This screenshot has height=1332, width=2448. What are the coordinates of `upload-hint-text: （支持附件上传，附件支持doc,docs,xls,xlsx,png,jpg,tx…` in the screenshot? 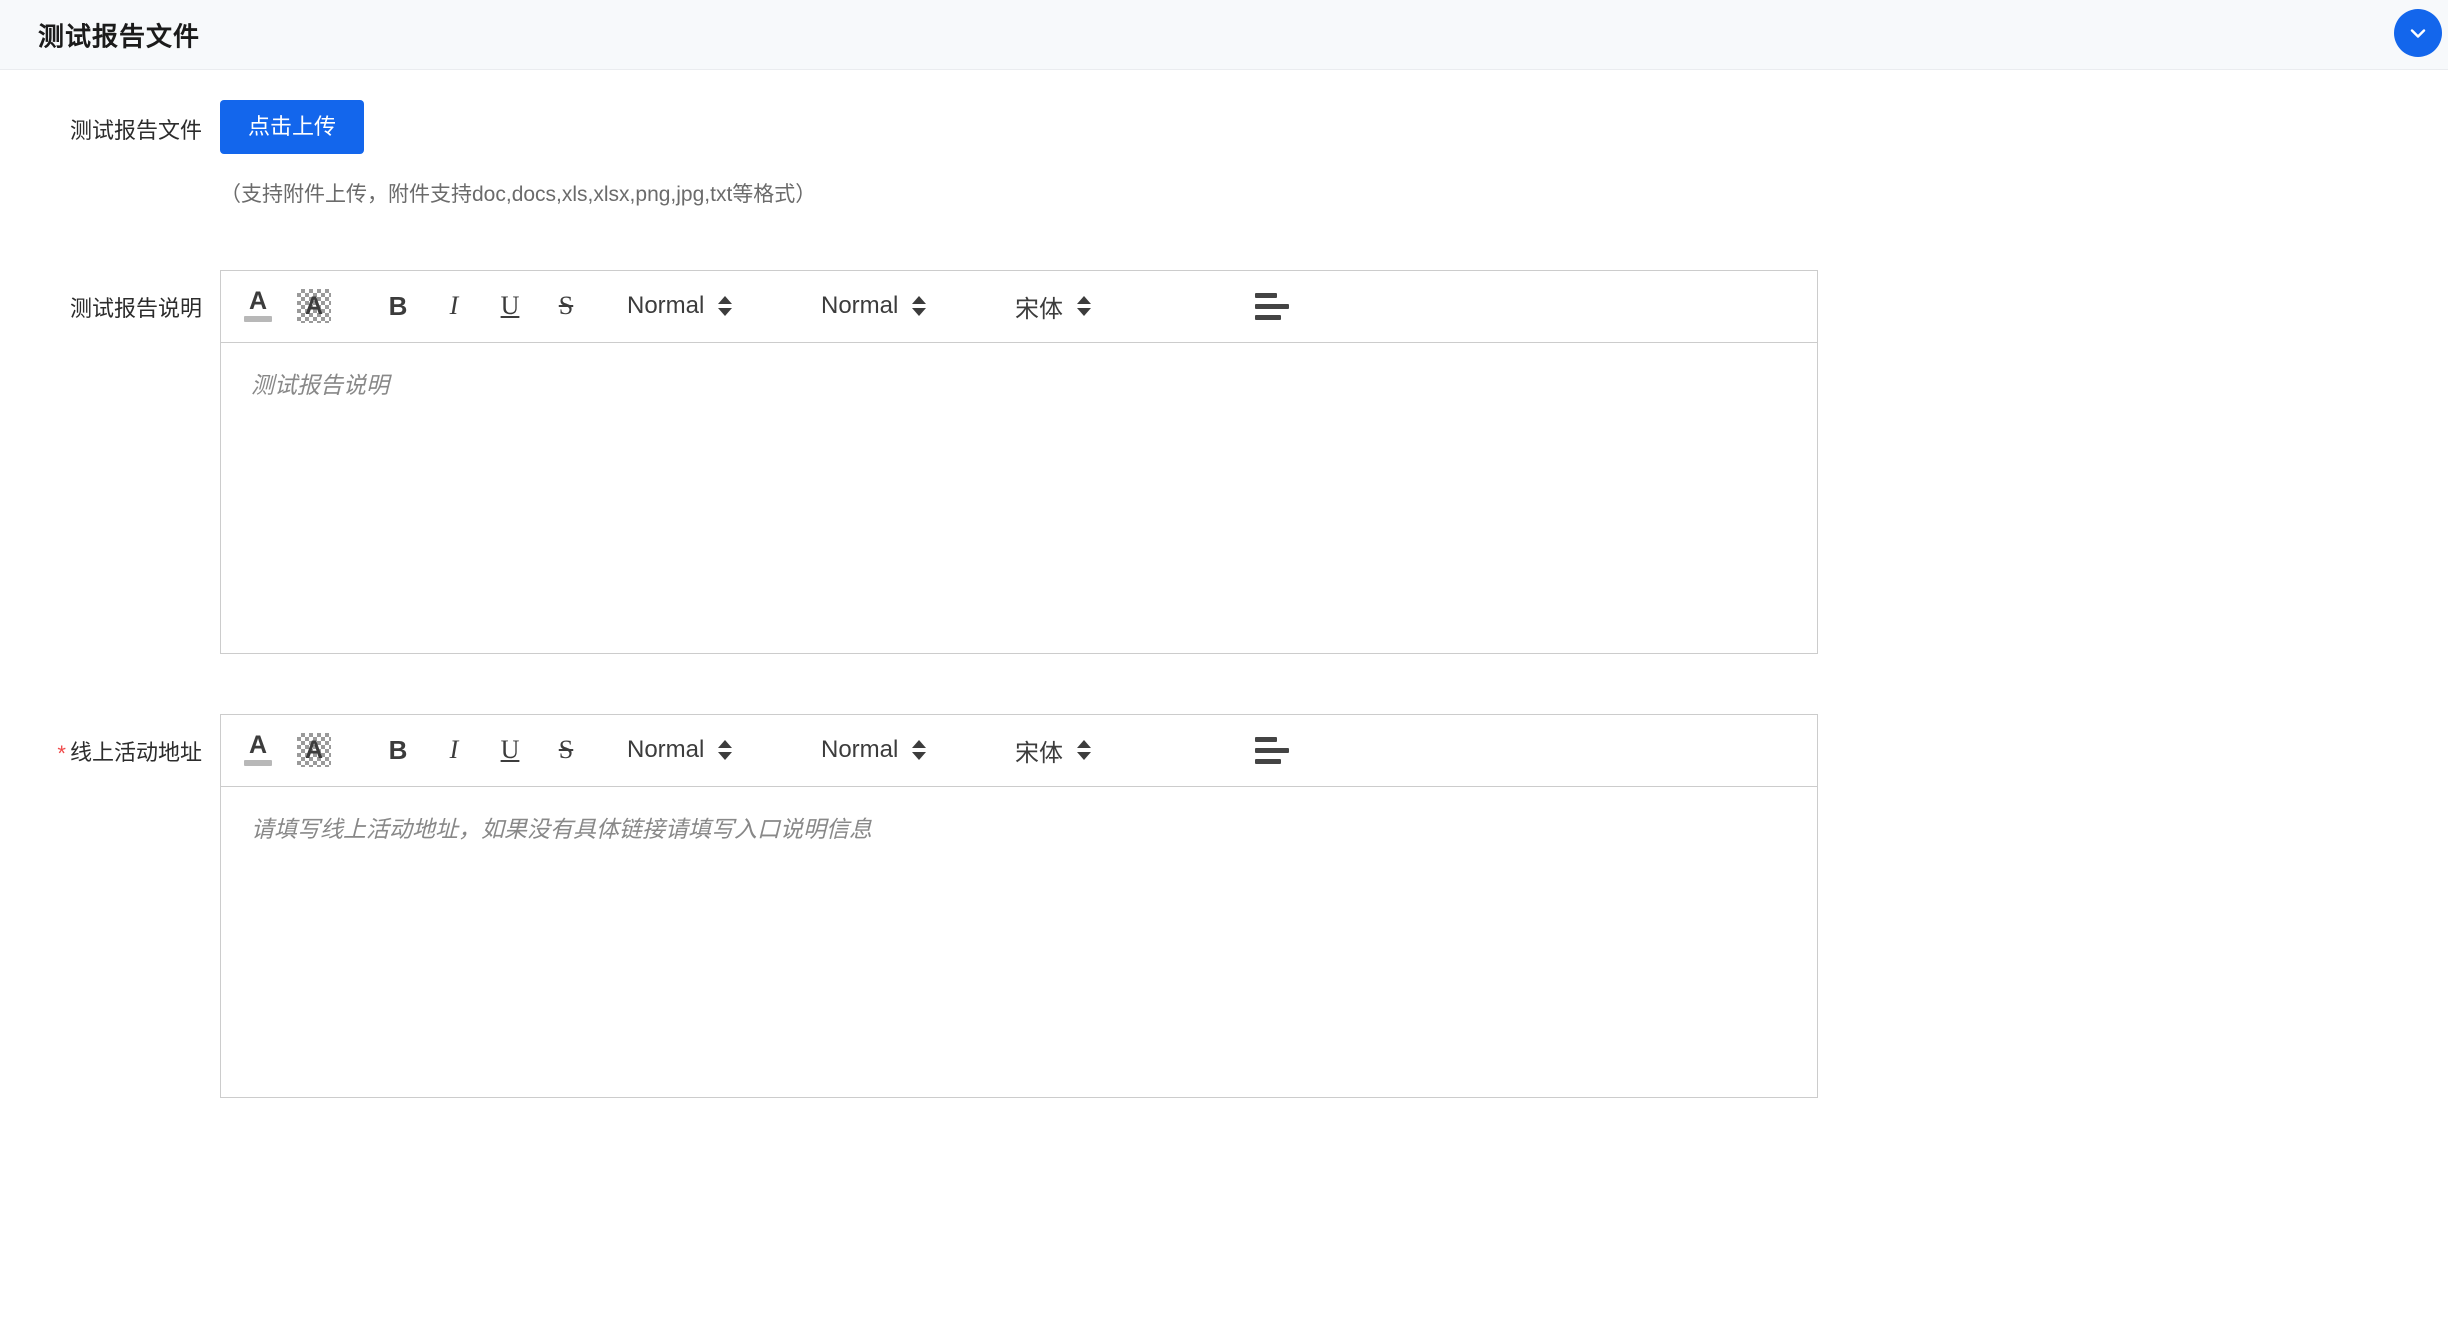 It's located at (518, 195).